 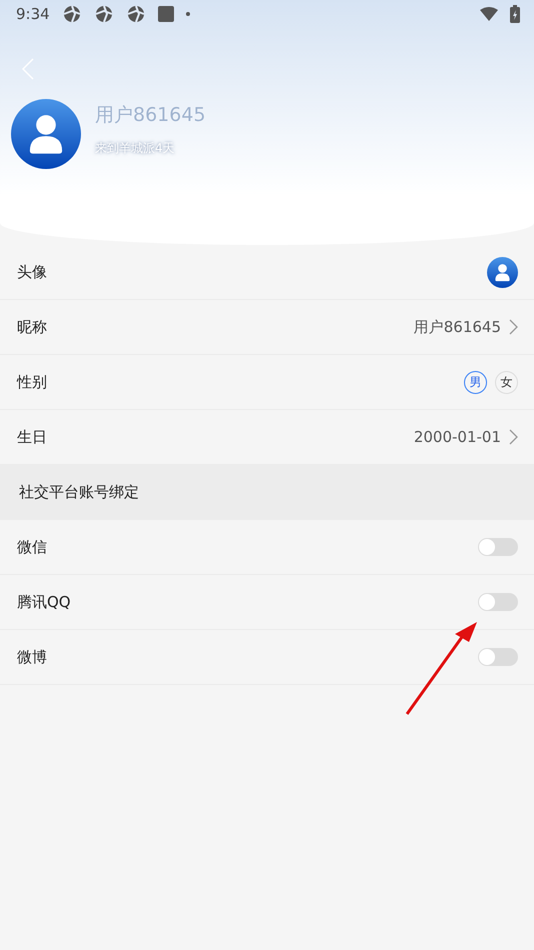 What do you see at coordinates (44, 602) in the screenshot?
I see `row-label: 腾讯QQ` at bounding box center [44, 602].